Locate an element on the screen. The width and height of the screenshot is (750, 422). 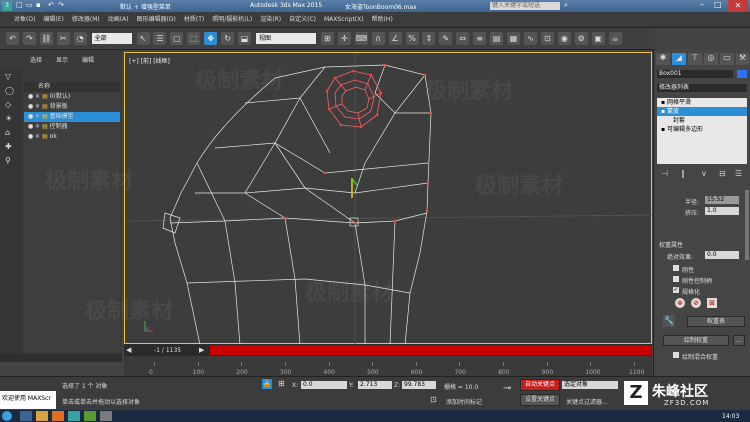
time-slider-next-icon: ▶ is located at coordinates (201, 350).